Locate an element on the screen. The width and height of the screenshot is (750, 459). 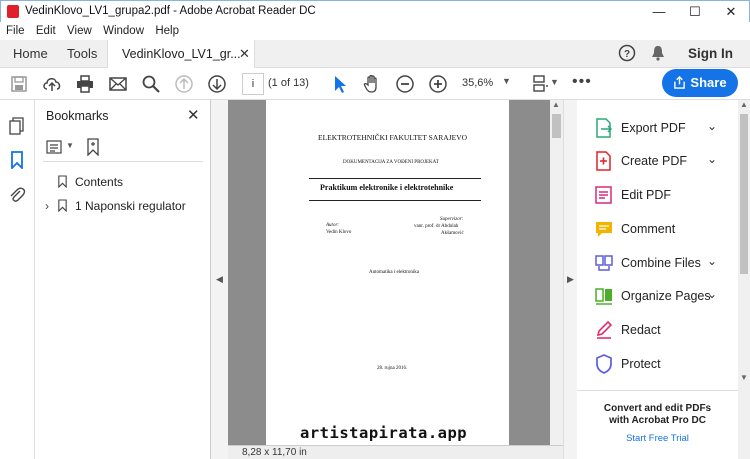
close-panel-icon: ✕ is located at coordinates (193, 115).